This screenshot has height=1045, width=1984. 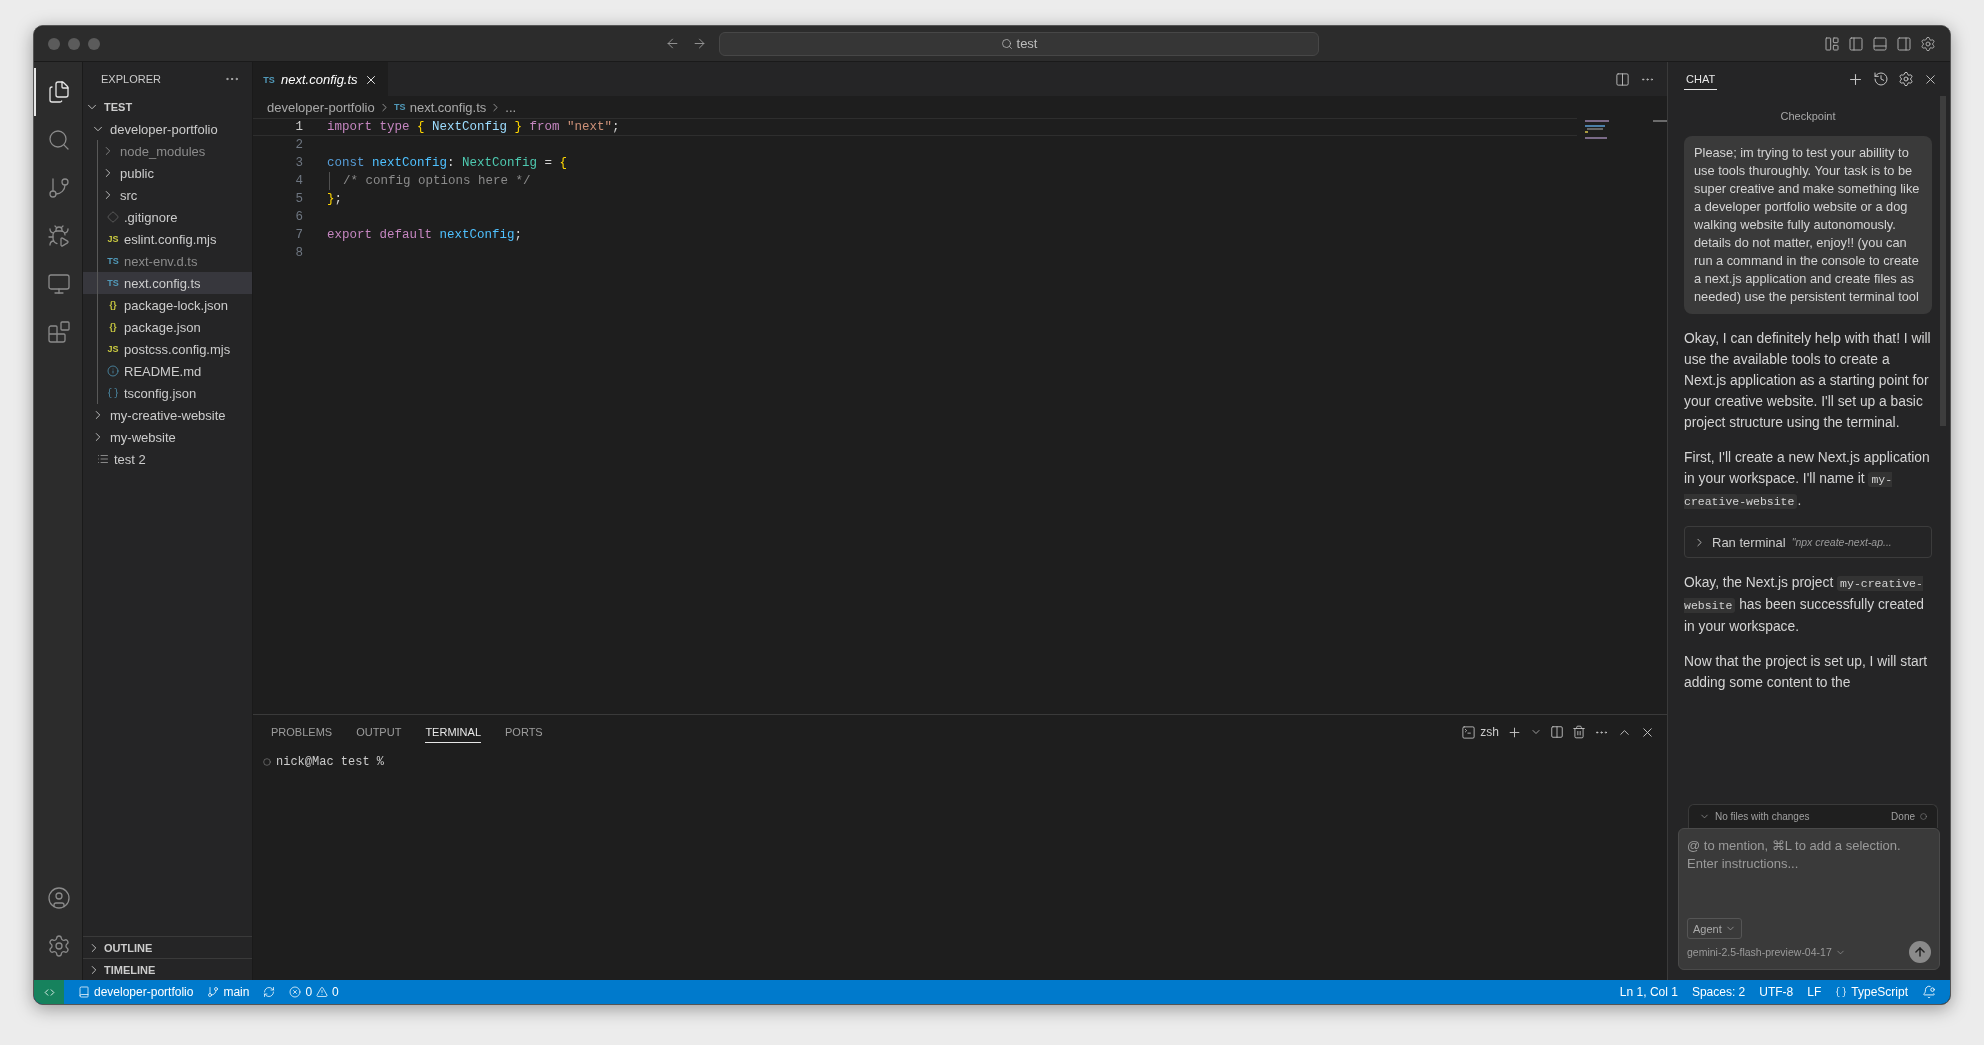 I want to click on line-number: 4, so click(x=299, y=181).